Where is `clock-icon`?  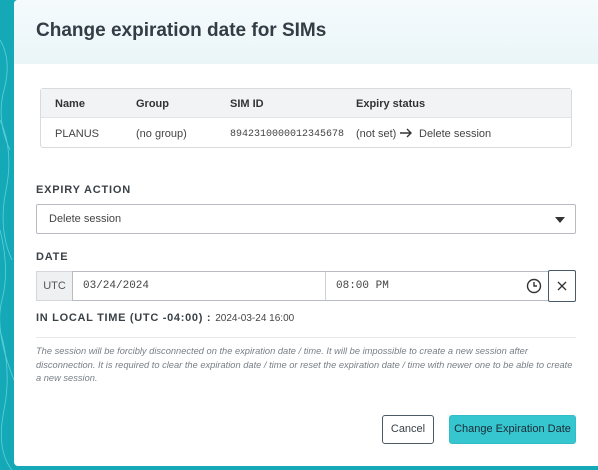 clock-icon is located at coordinates (534, 286).